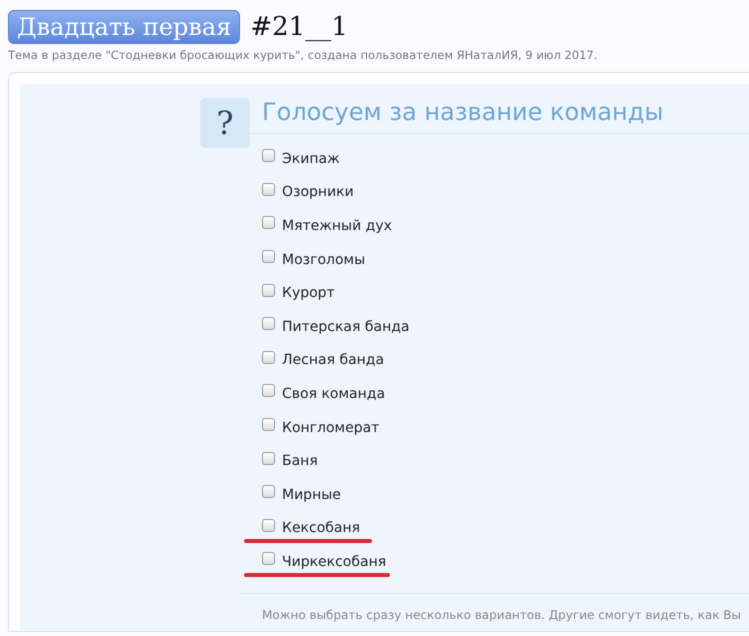 This screenshot has width=749, height=636. Describe the element at coordinates (300, 461) in the screenshot. I see `option-label: Баня` at that location.